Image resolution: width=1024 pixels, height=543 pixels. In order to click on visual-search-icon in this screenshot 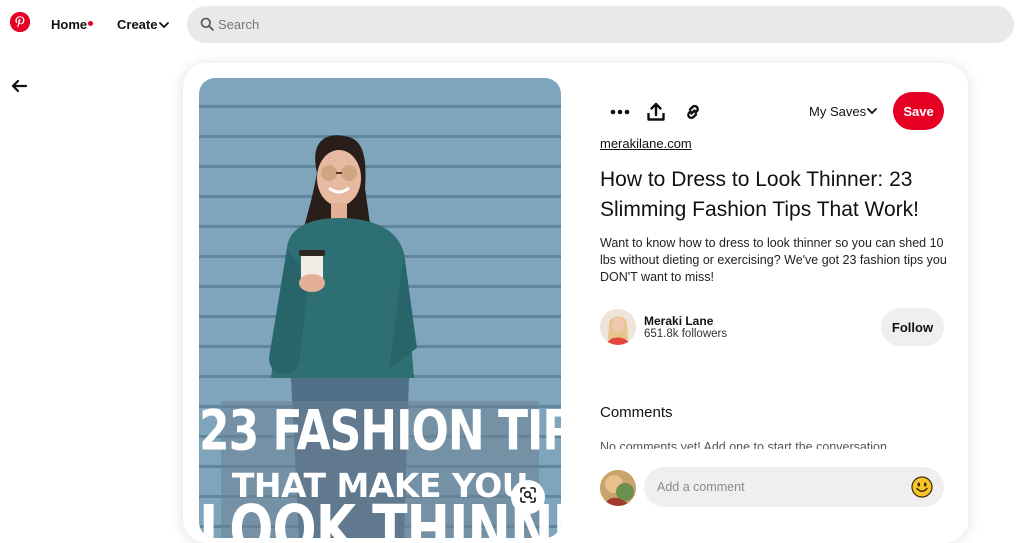, I will do `click(528, 497)`.